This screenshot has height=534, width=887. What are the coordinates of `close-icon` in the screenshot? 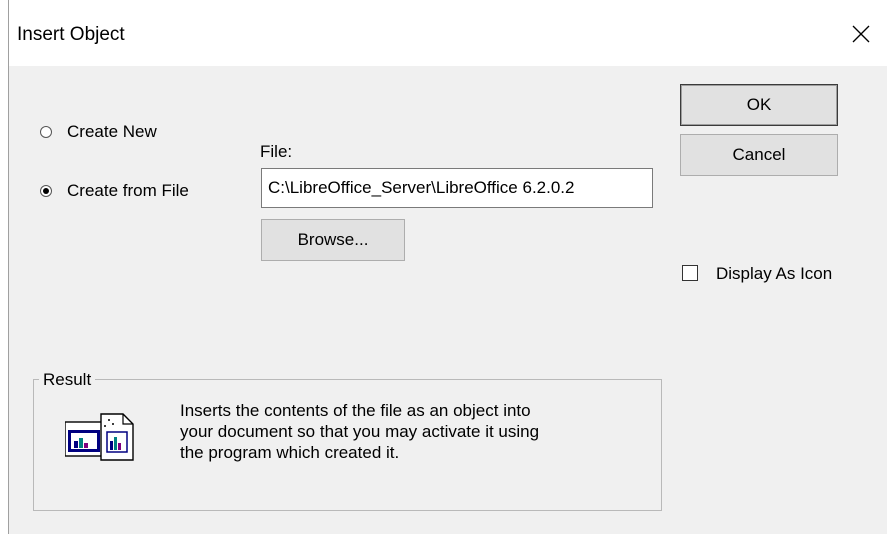 It's located at (861, 34).